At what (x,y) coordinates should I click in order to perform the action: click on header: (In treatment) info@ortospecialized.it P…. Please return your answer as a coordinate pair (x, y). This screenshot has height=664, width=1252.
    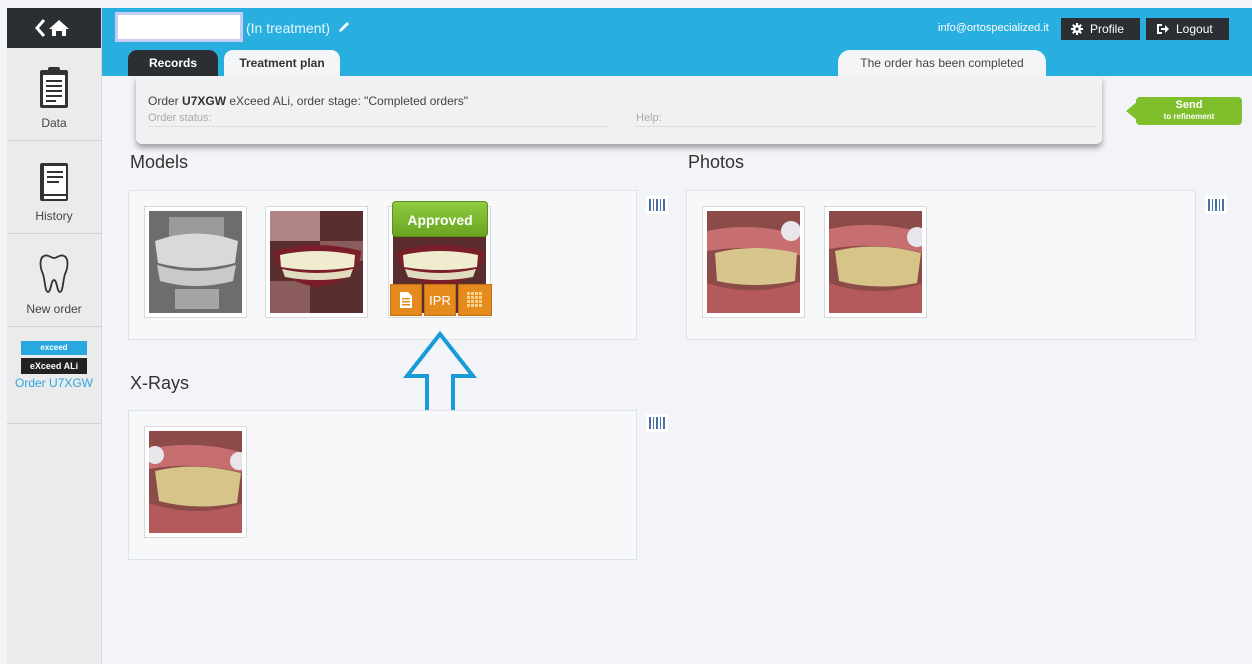
    Looking at the image, I should click on (677, 42).